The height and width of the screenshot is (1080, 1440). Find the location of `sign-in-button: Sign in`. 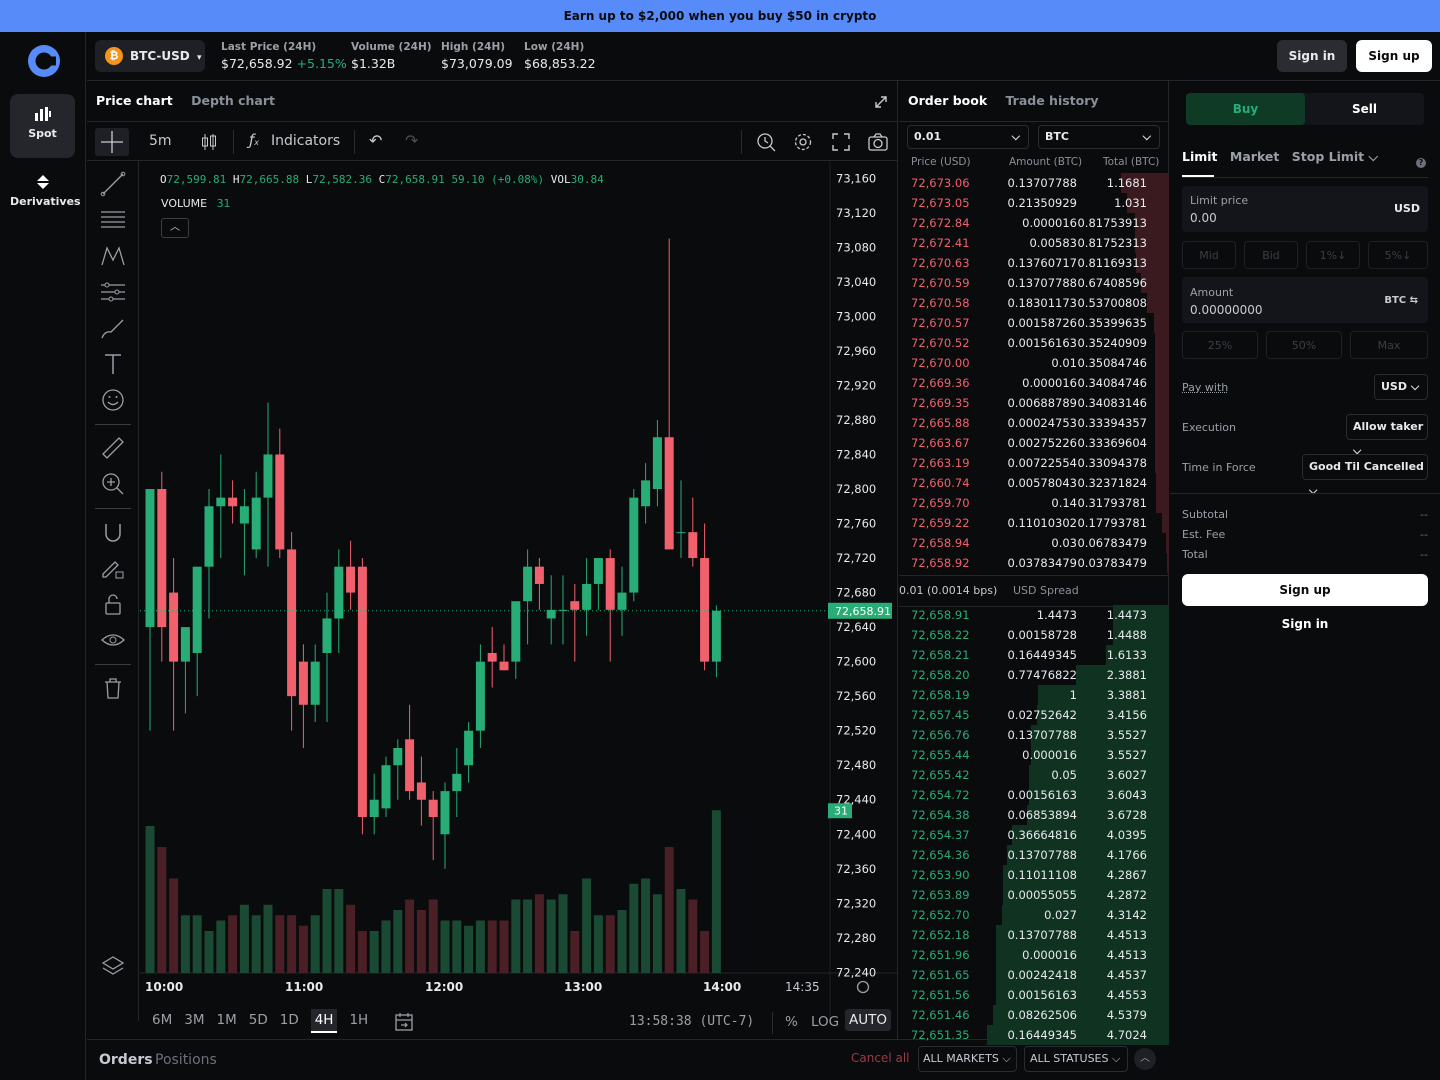

sign-in-button: Sign in is located at coordinates (1312, 56).